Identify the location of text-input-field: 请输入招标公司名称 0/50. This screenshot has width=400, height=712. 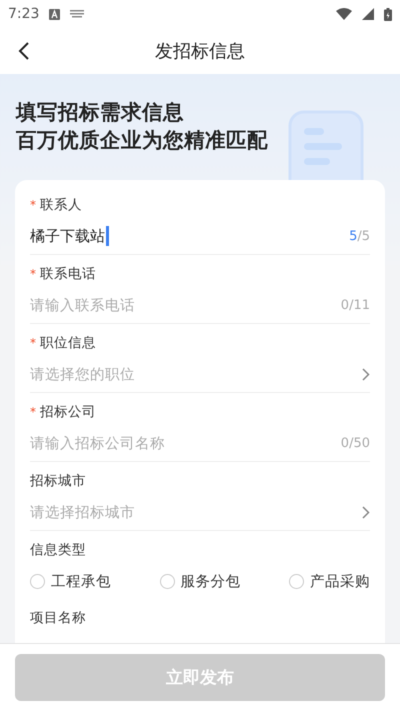
(200, 443).